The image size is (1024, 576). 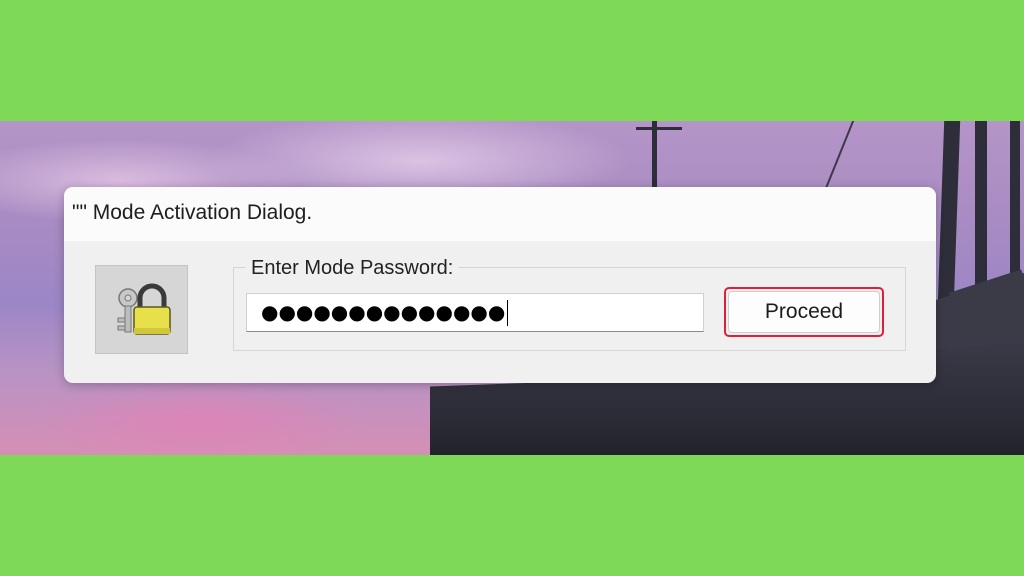 What do you see at coordinates (500, 214) in the screenshot?
I see `dialog-titlebar: "" Mode Activation Dialog.` at bounding box center [500, 214].